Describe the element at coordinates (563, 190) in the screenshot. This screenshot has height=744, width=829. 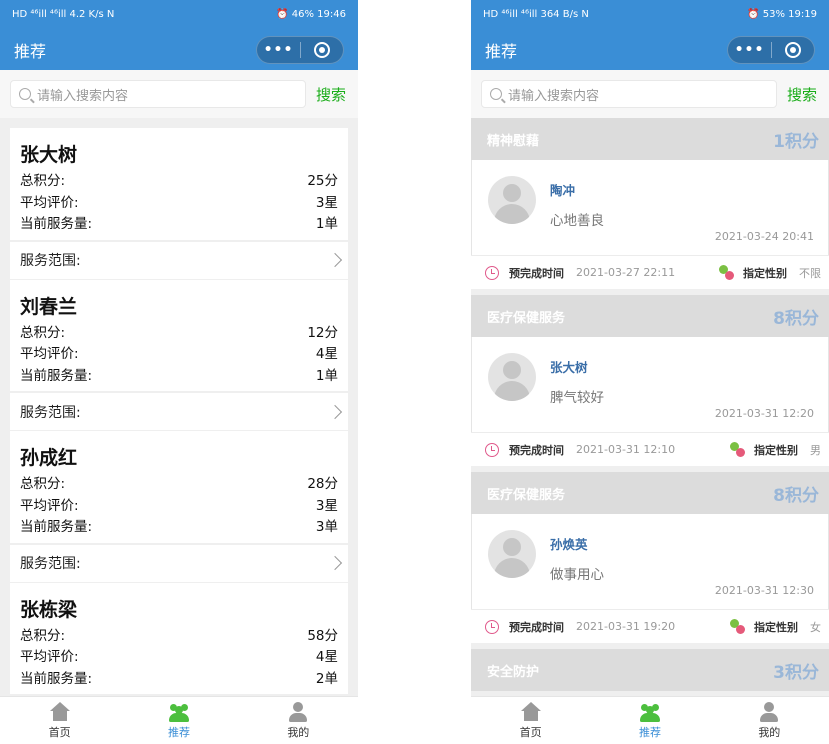
I see `requester-name: 陶冲` at that location.